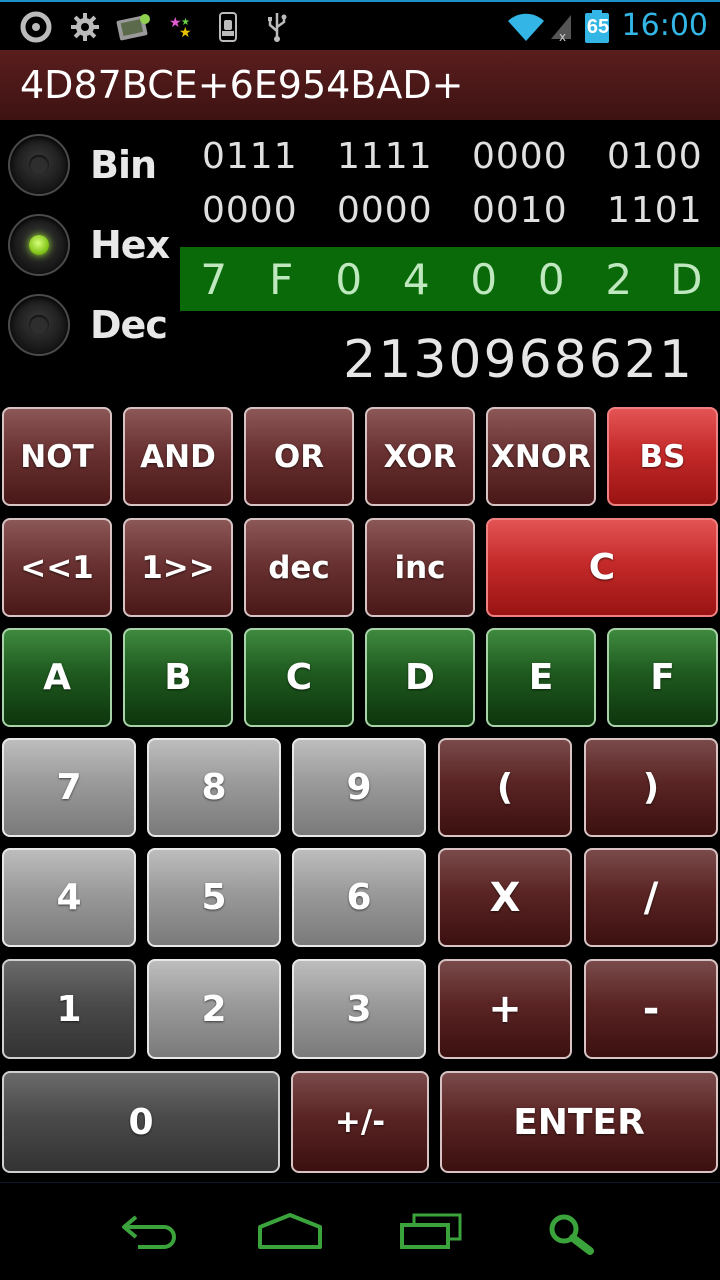  What do you see at coordinates (36, 27) in the screenshot?
I see `circle-app-icon` at bounding box center [36, 27].